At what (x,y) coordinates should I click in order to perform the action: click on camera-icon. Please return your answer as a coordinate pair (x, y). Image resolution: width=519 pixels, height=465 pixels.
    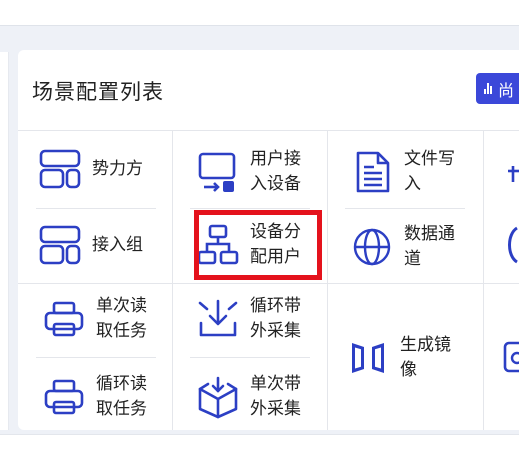
    Looking at the image, I should click on (511, 357).